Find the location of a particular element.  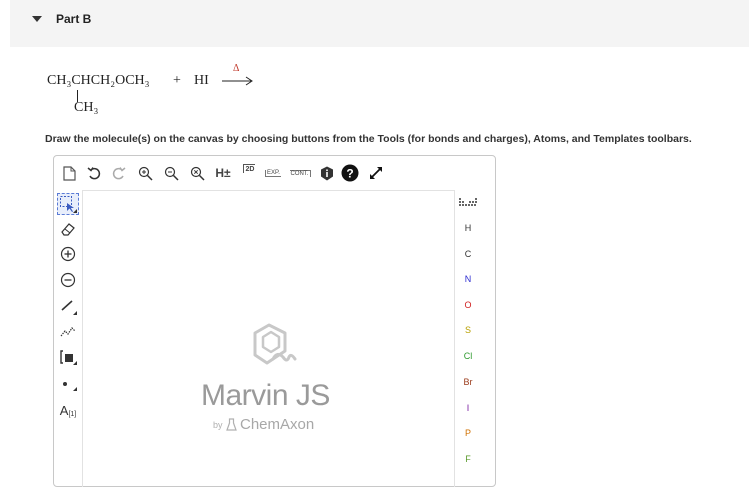

single-bond-tool-icon is located at coordinates (68, 306).